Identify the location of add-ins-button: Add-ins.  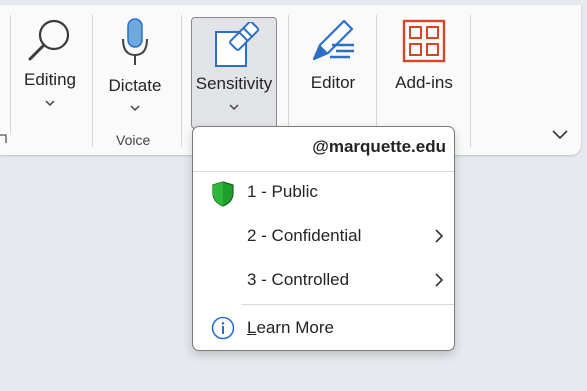
(424, 59).